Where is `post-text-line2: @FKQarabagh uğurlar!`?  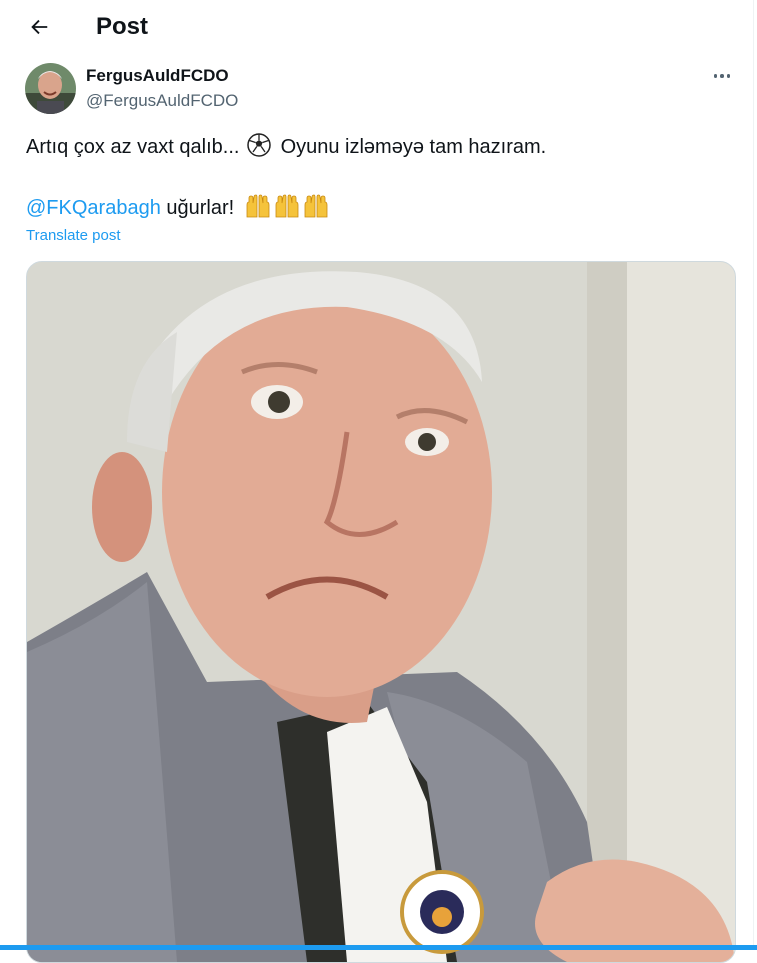
post-text-line2: @FKQarabagh uğurlar! is located at coordinates (178, 209).